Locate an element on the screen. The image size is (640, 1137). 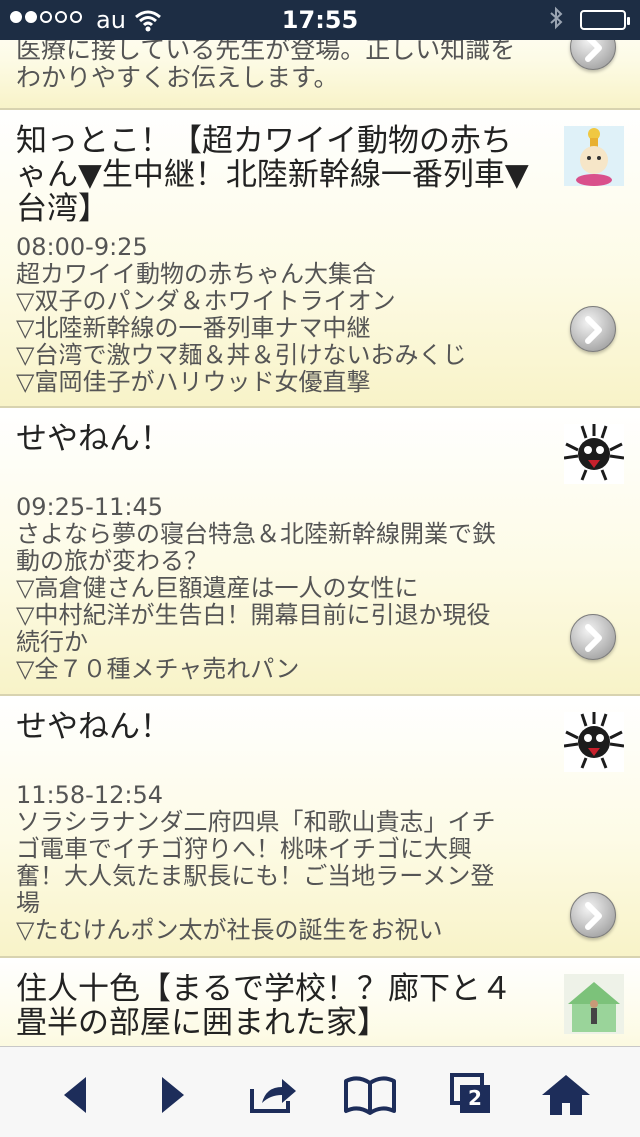
tabs-count: 2 is located at coordinates (475, 1098).